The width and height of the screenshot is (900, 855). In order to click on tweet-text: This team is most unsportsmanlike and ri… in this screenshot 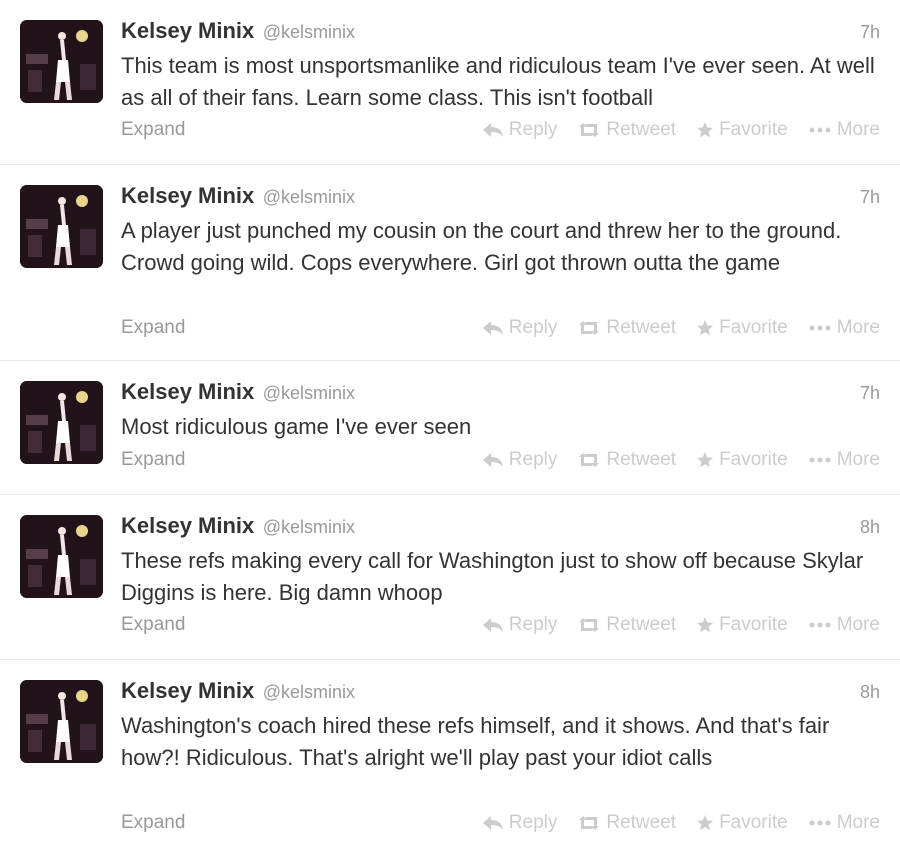, I will do `click(498, 81)`.